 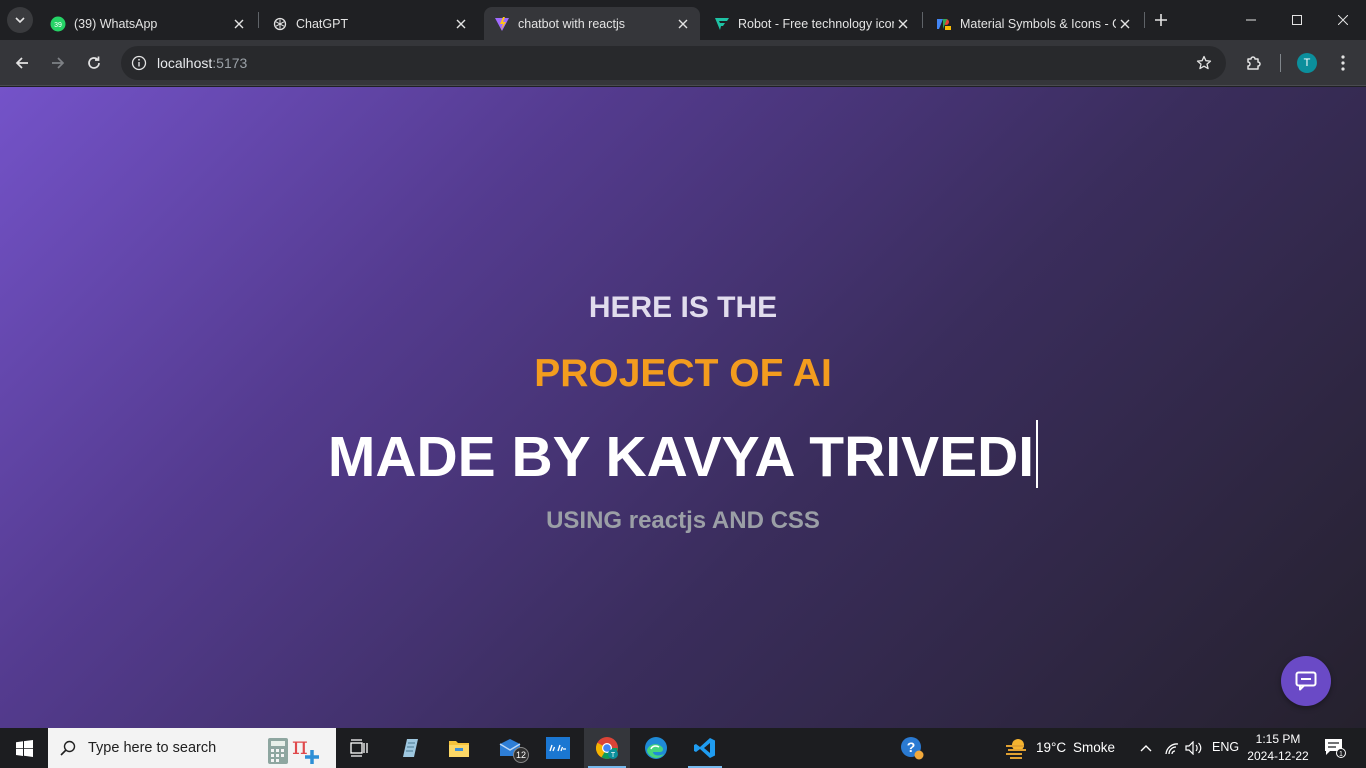 What do you see at coordinates (297, 750) in the screenshot?
I see `calculator-pi-icon: π` at bounding box center [297, 750].